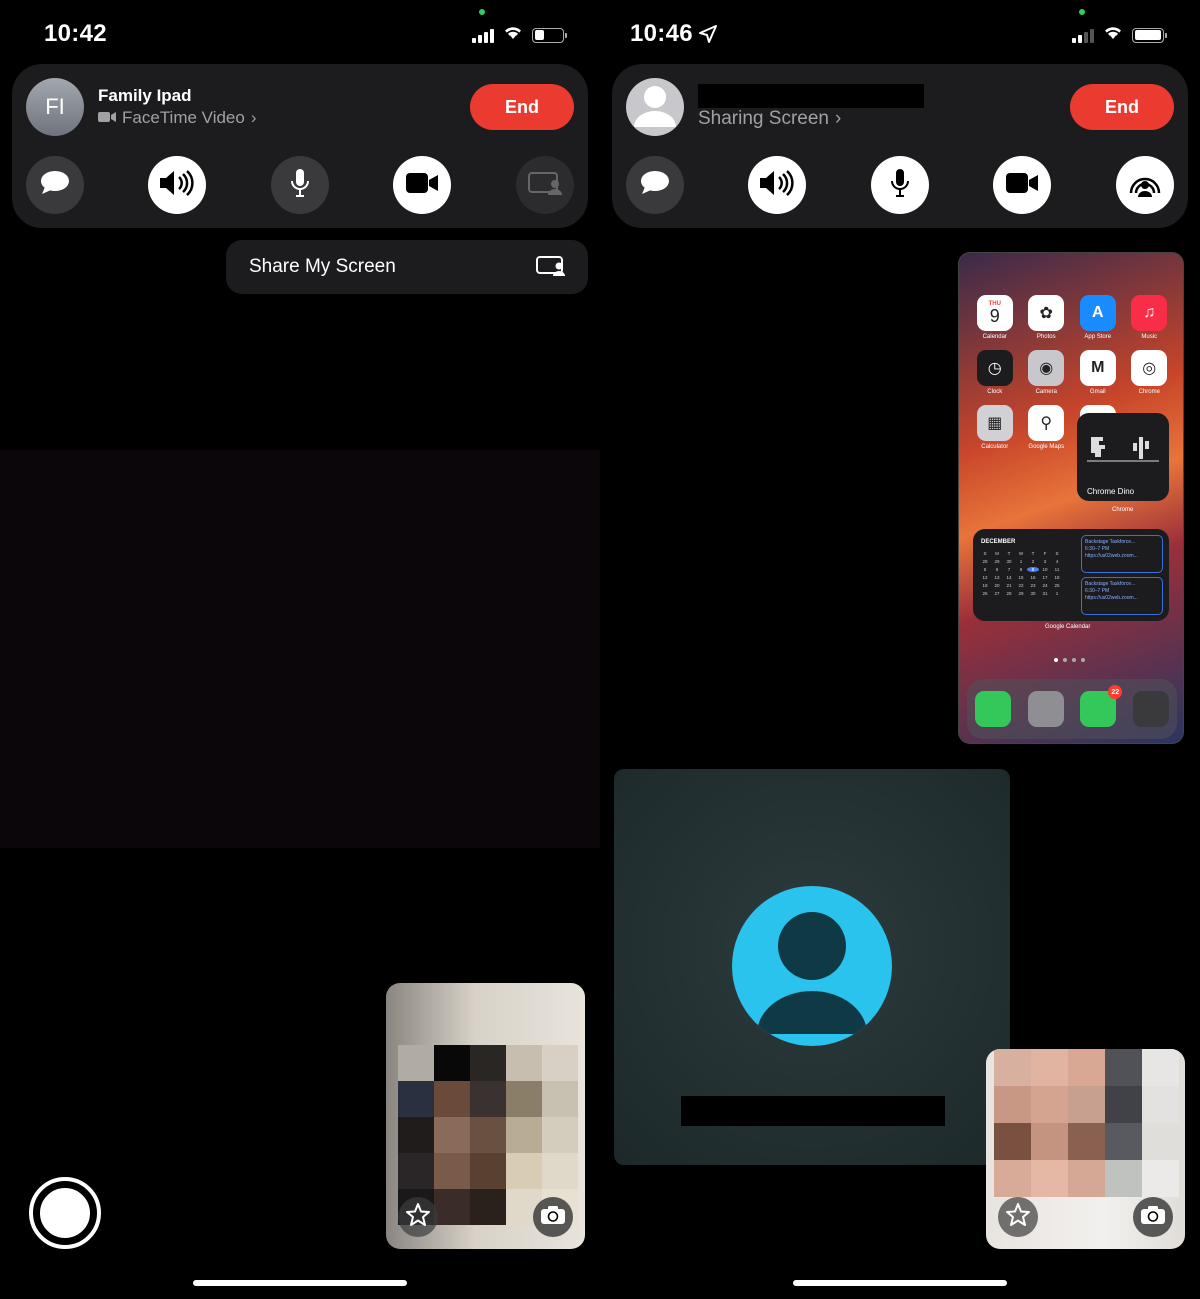  I want to click on calendar-day: 10, so click(1045, 569).